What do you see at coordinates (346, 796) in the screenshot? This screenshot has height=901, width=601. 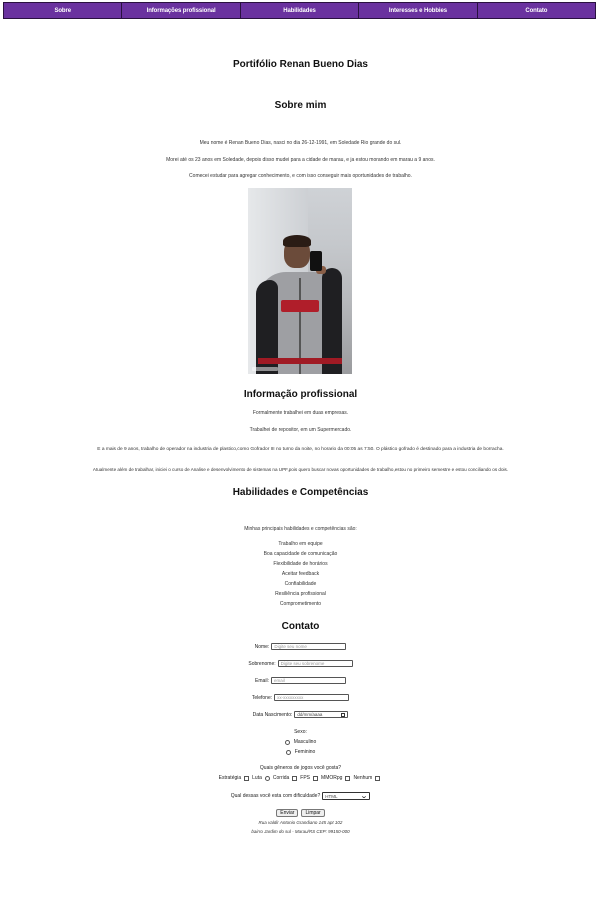 I see `difficulty-select: HTML ⌄` at bounding box center [346, 796].